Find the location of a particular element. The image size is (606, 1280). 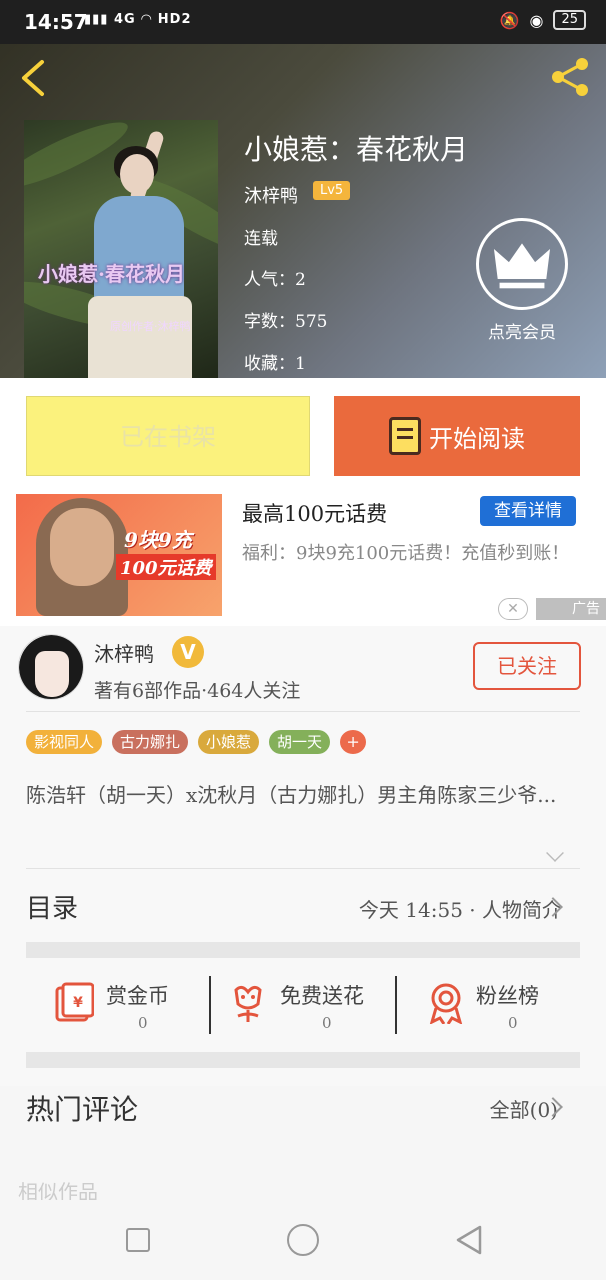

author-stats: 著有6部作品·464人关注 is located at coordinates (197, 691).